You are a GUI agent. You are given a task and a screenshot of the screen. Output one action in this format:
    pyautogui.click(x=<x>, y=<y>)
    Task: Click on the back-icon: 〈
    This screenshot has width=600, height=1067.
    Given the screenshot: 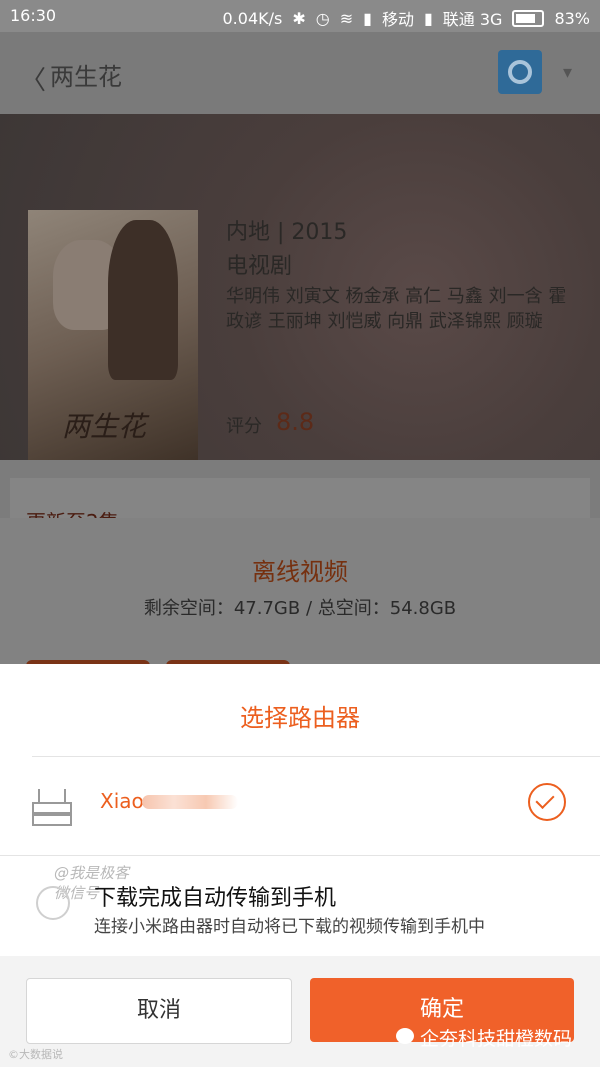 What is the action you would take?
    pyautogui.click(x=33, y=78)
    